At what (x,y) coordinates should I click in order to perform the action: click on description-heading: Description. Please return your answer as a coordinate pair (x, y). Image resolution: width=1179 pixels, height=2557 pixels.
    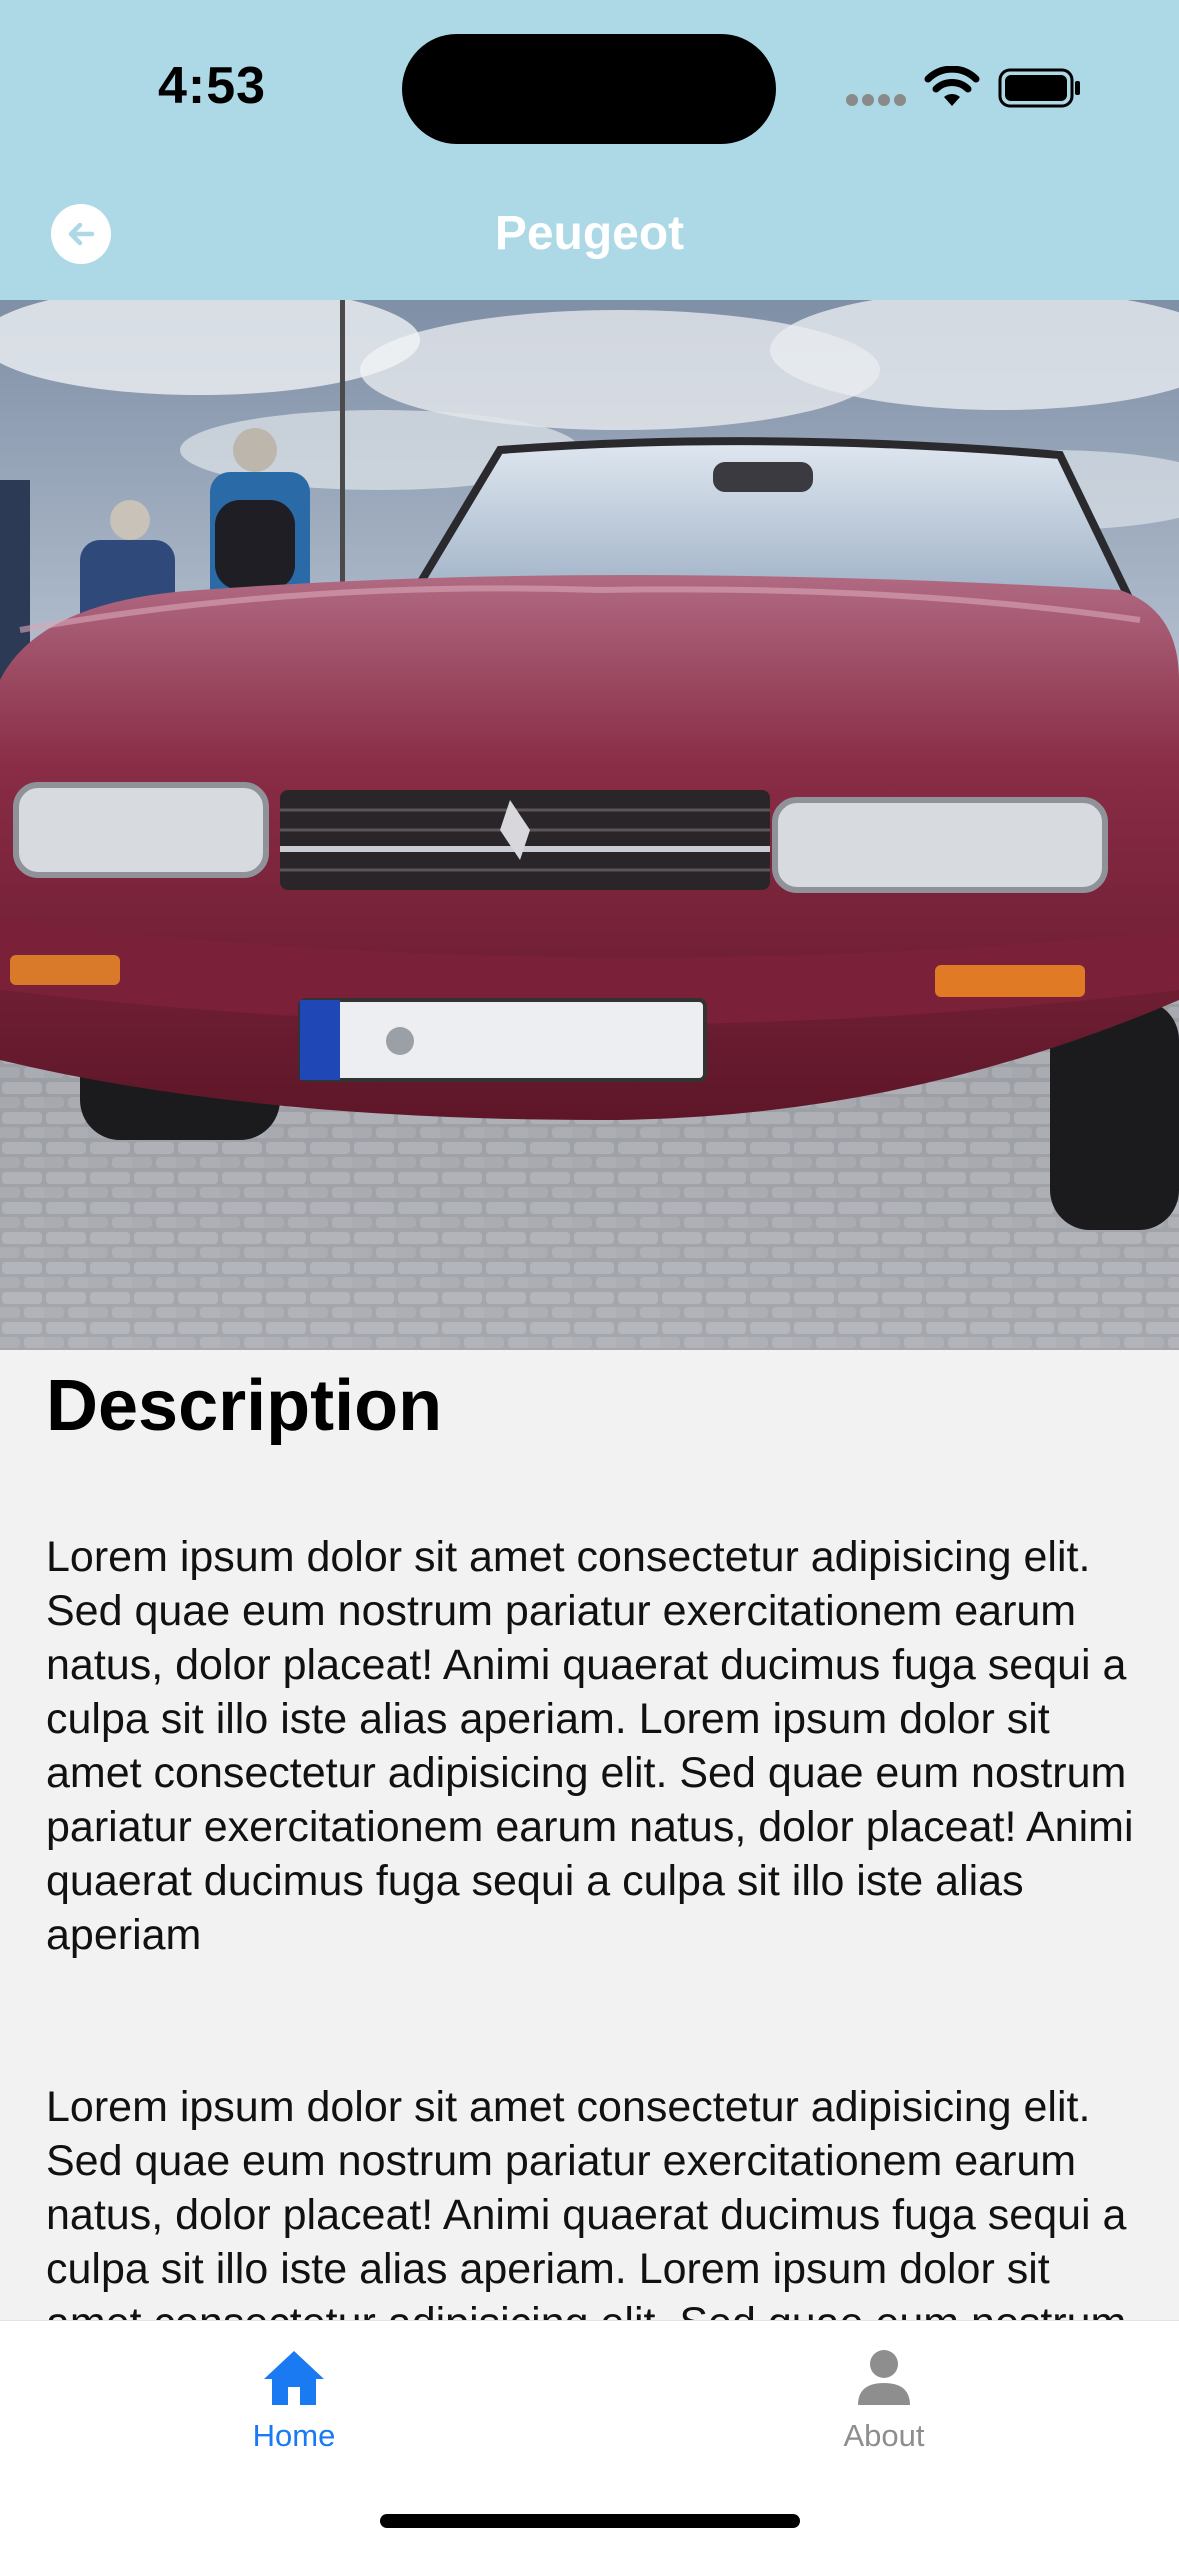
    Looking at the image, I should click on (244, 1406).